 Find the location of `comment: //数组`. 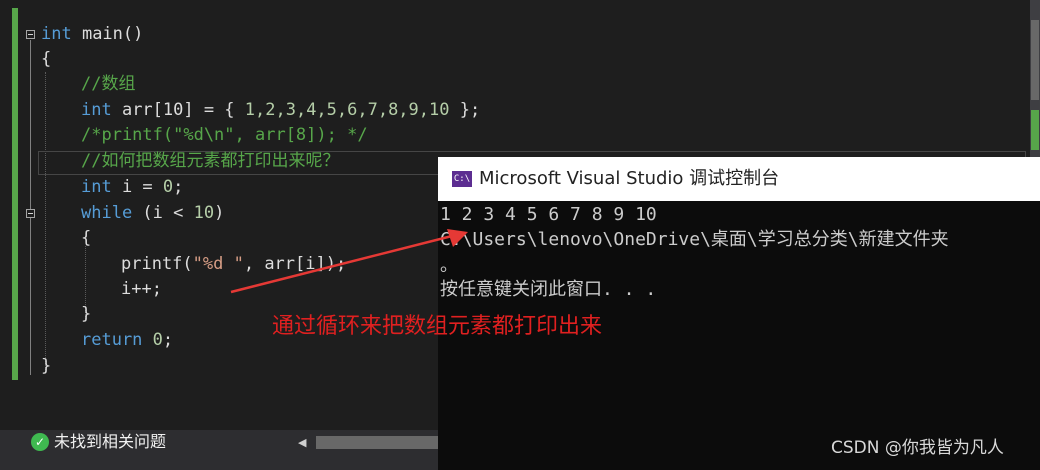

comment: //数组 is located at coordinates (108, 84).